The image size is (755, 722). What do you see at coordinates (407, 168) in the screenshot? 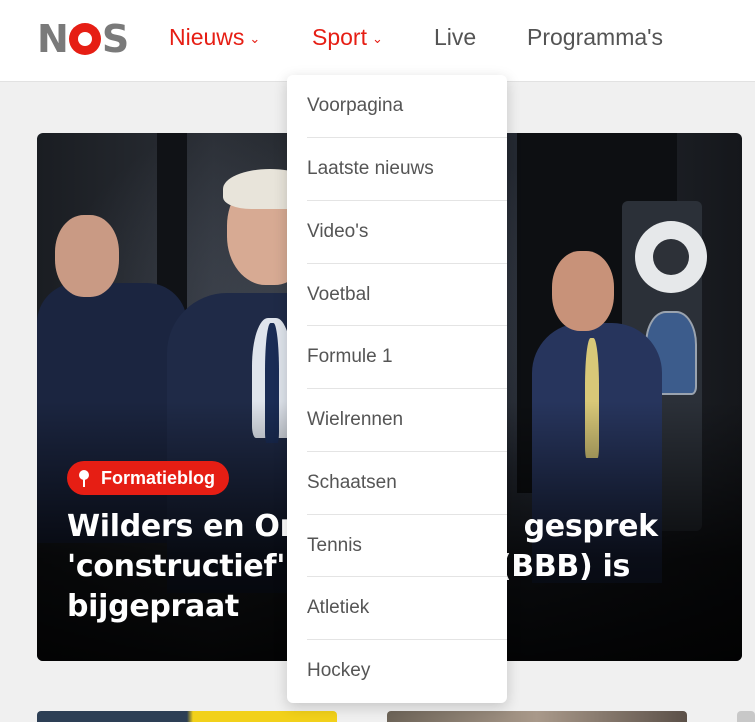
I see `menu-item-laatste-nieuws: Laatste nieuws` at bounding box center [407, 168].